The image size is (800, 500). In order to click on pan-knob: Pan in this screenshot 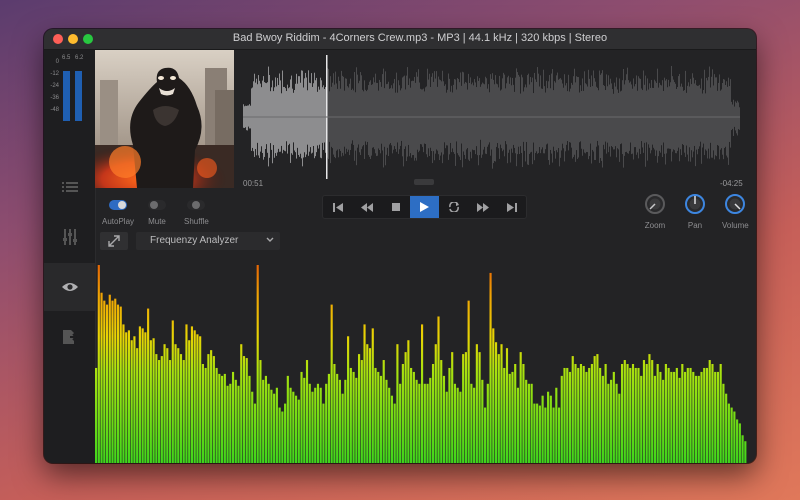, I will do `click(695, 211)`.